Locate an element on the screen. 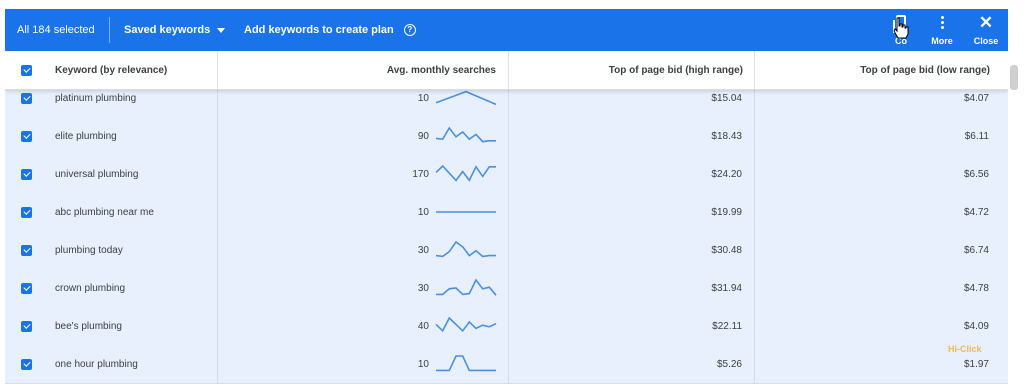 The width and height of the screenshot is (1024, 391). more-label: More is located at coordinates (942, 41).